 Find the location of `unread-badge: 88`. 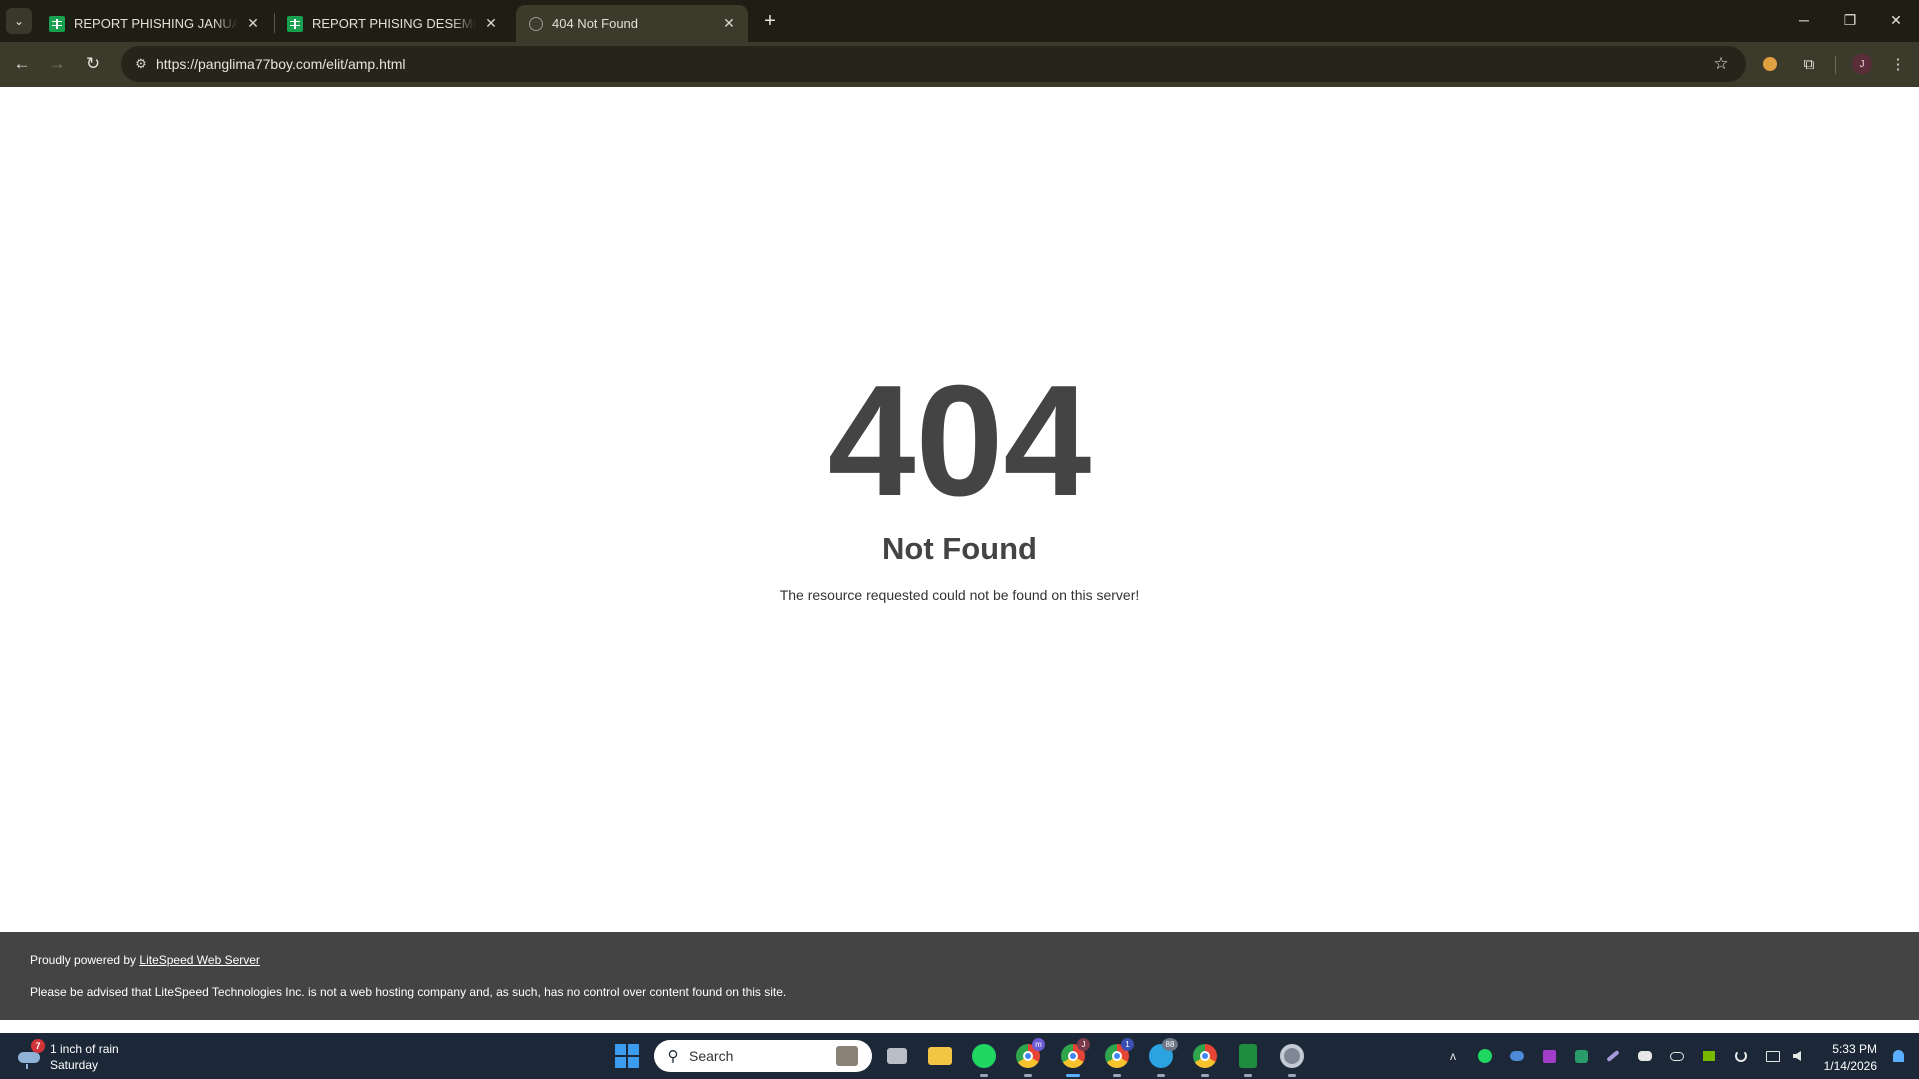

unread-badge: 88 is located at coordinates (1170, 1044).